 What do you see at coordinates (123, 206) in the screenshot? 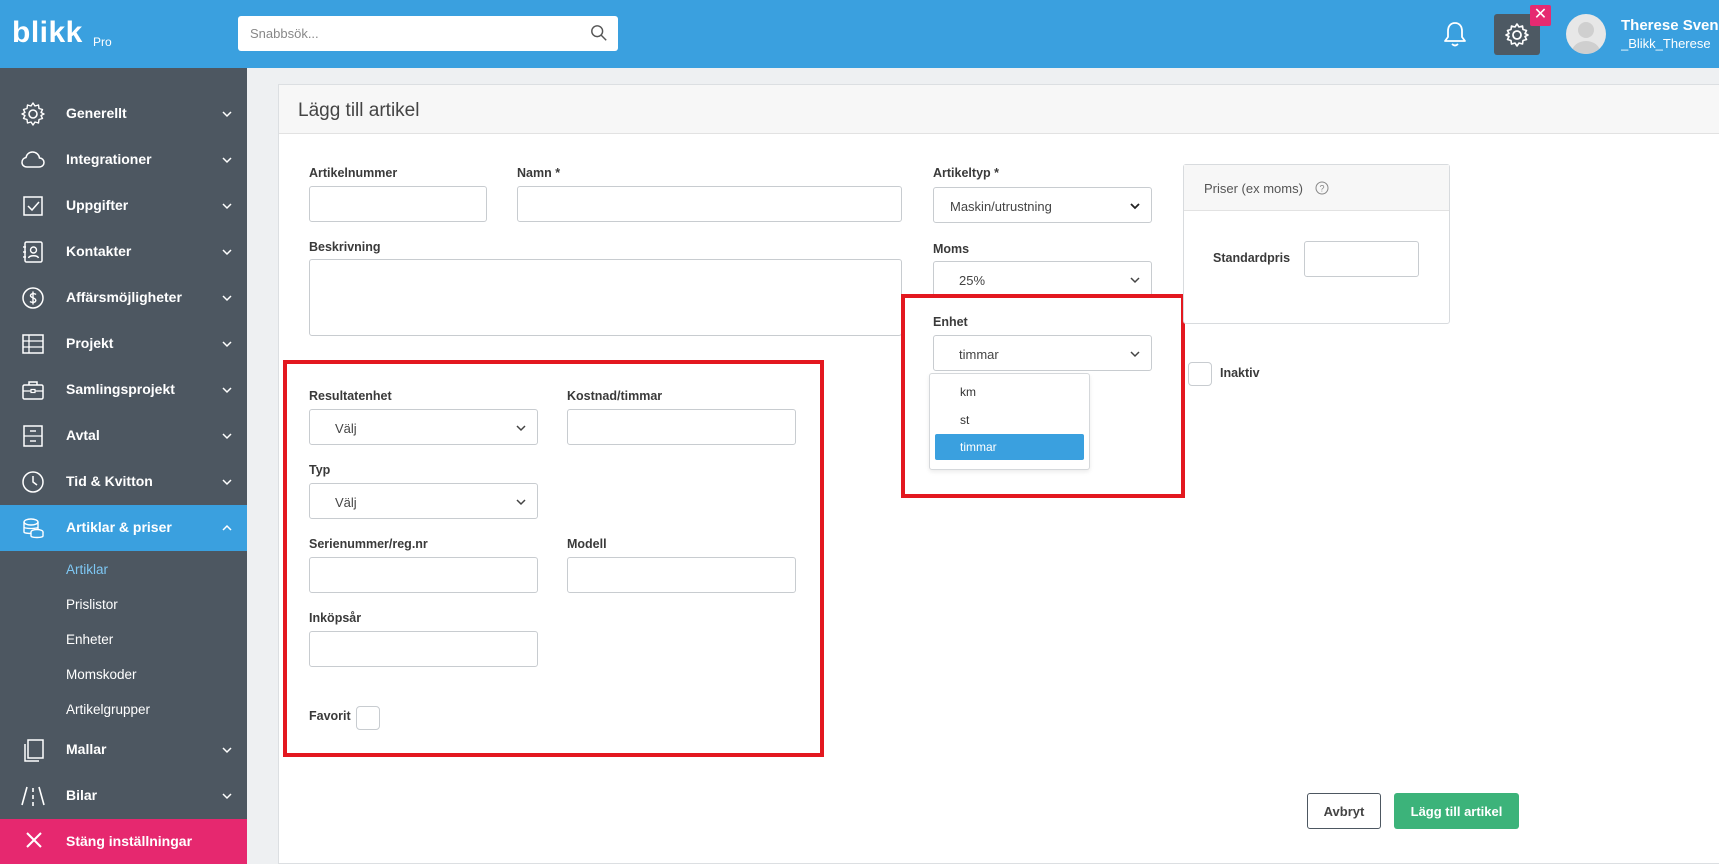
I see `sidebar-item-uppgifter: Uppgifter` at bounding box center [123, 206].